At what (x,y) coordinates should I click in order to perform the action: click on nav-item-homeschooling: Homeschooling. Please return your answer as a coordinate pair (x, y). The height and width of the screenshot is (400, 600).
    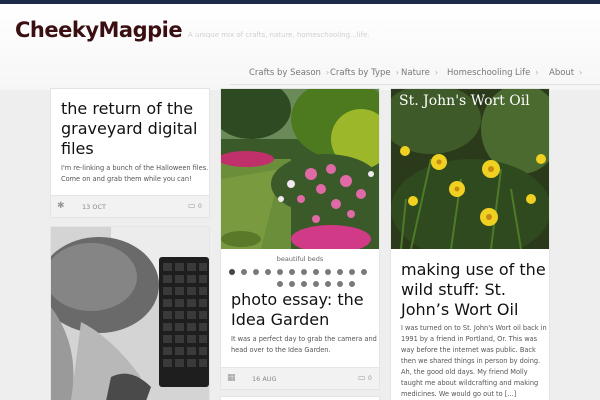
    Looking at the image, I should click on (480, 73).